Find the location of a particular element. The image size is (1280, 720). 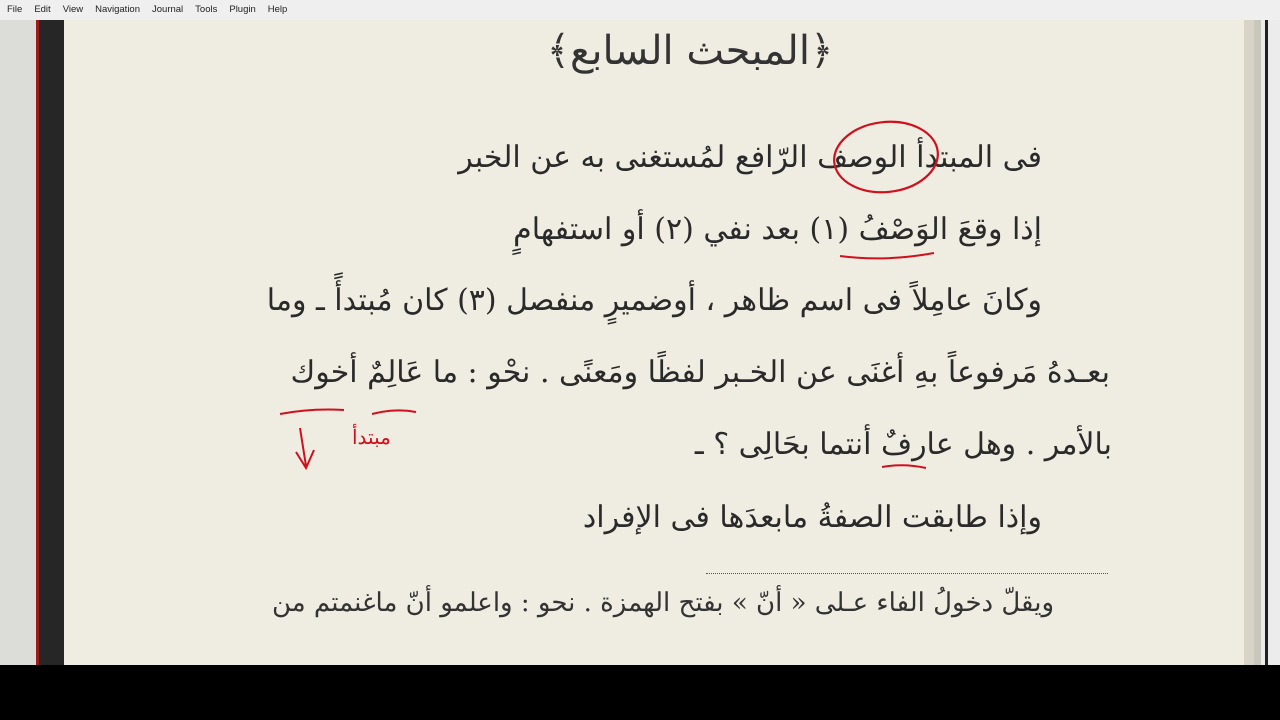

menu-file: File is located at coordinates (14, 10).